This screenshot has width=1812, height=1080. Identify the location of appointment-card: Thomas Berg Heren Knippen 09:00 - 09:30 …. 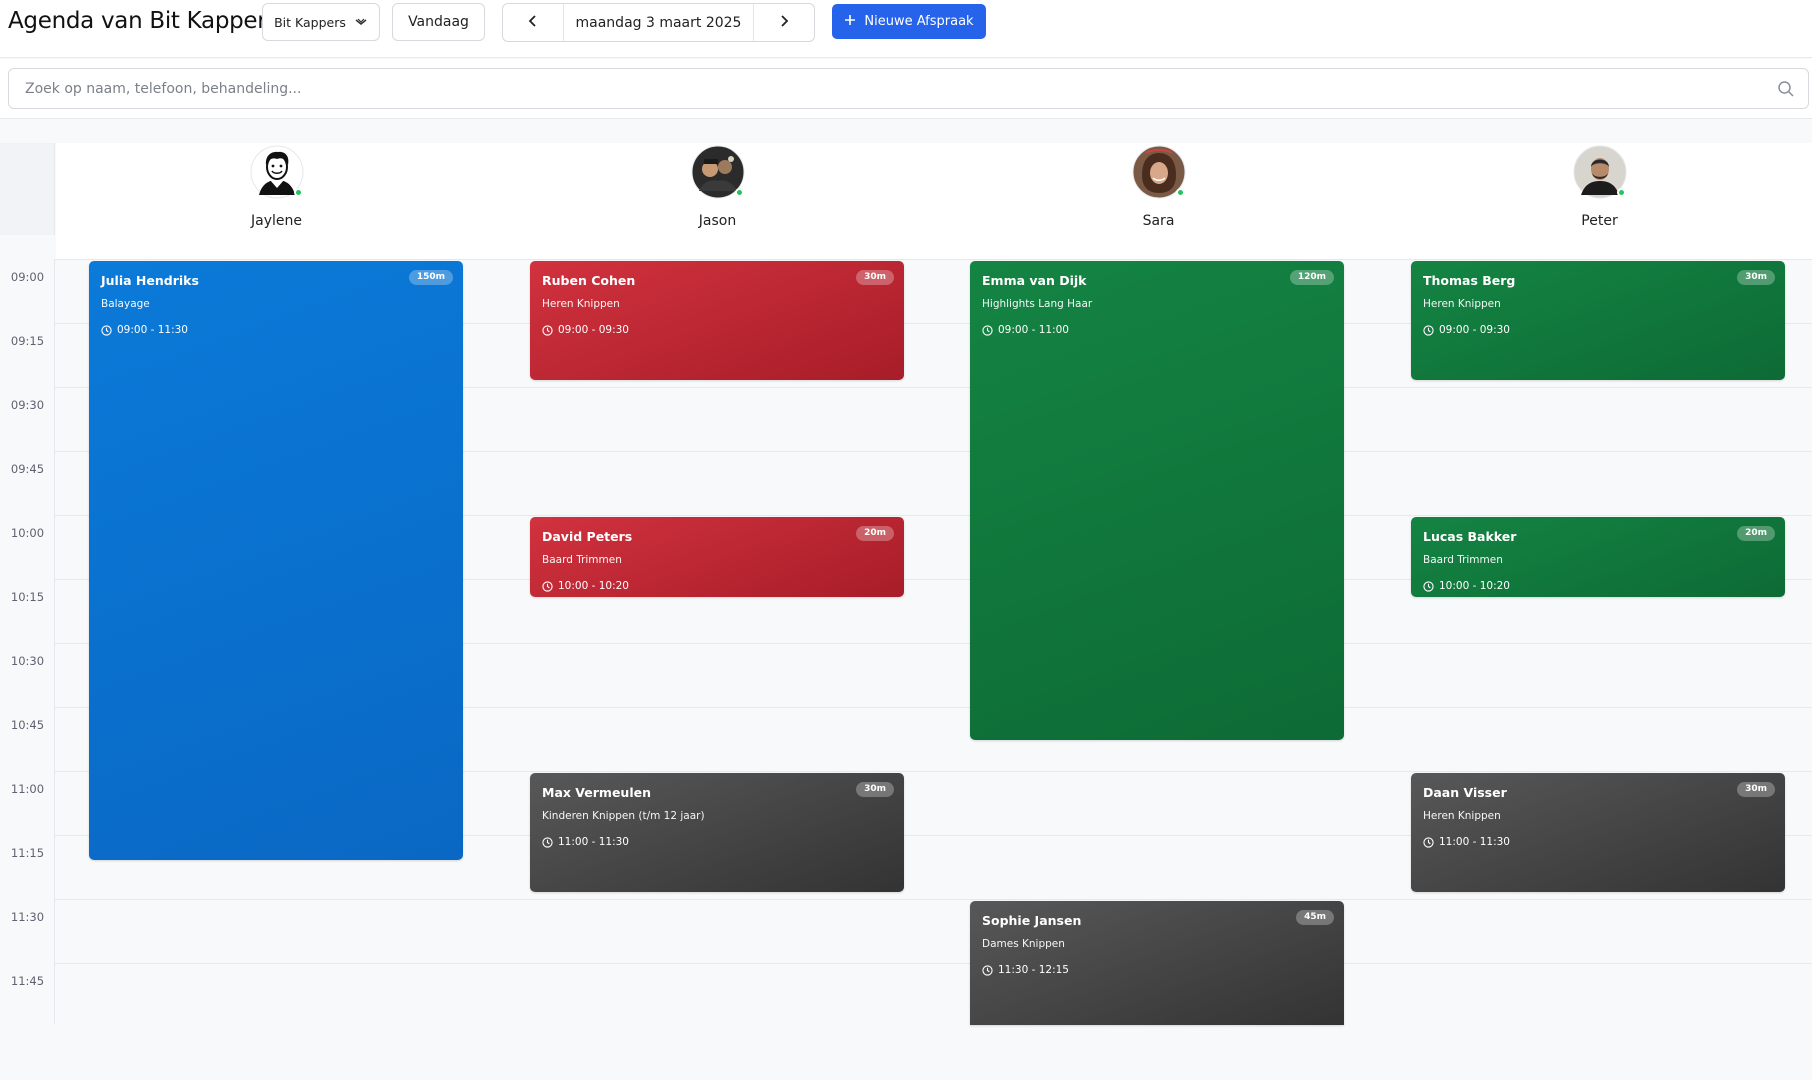
(1598, 320).